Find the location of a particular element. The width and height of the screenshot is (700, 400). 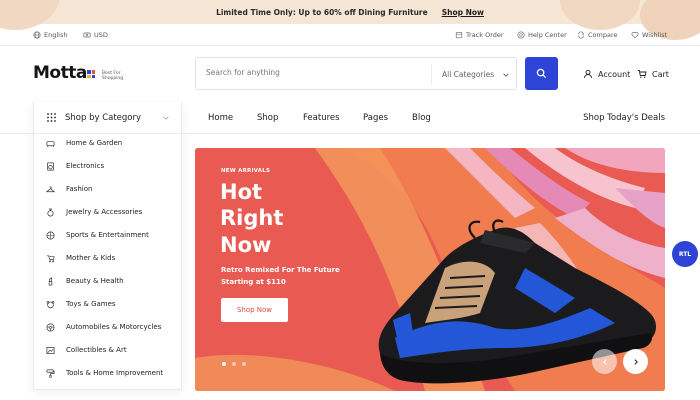

category-item-beauty-health: Beauty & Health is located at coordinates (85, 281).